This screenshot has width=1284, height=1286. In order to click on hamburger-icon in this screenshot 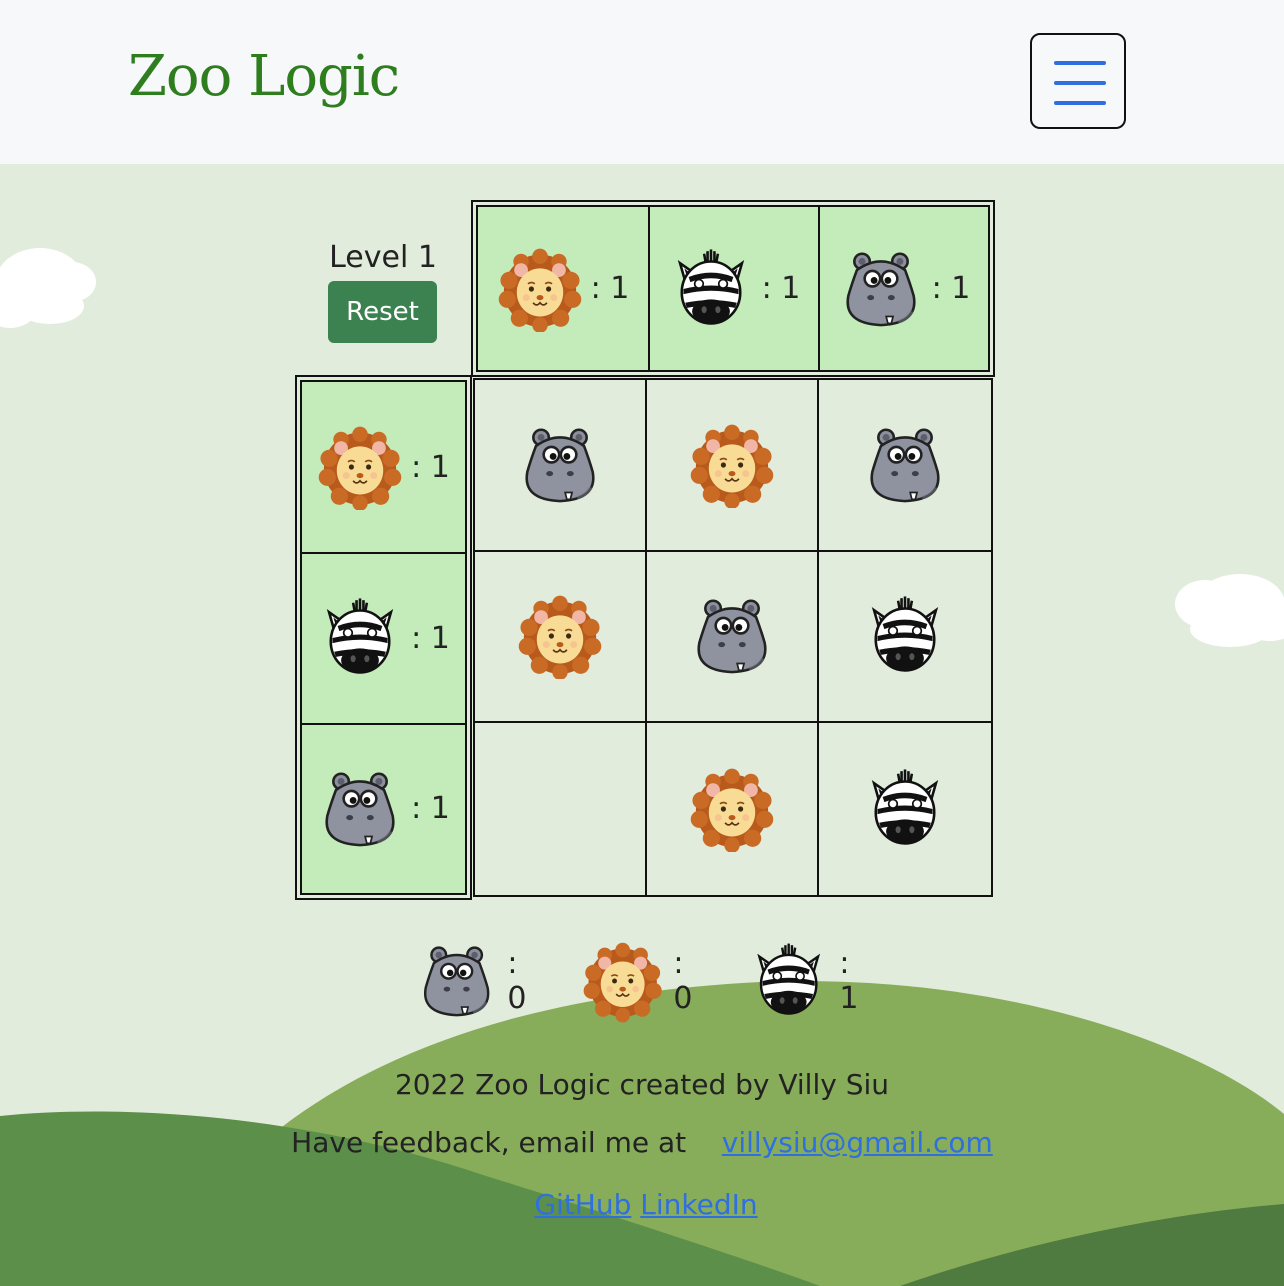, I will do `click(1080, 63)`.